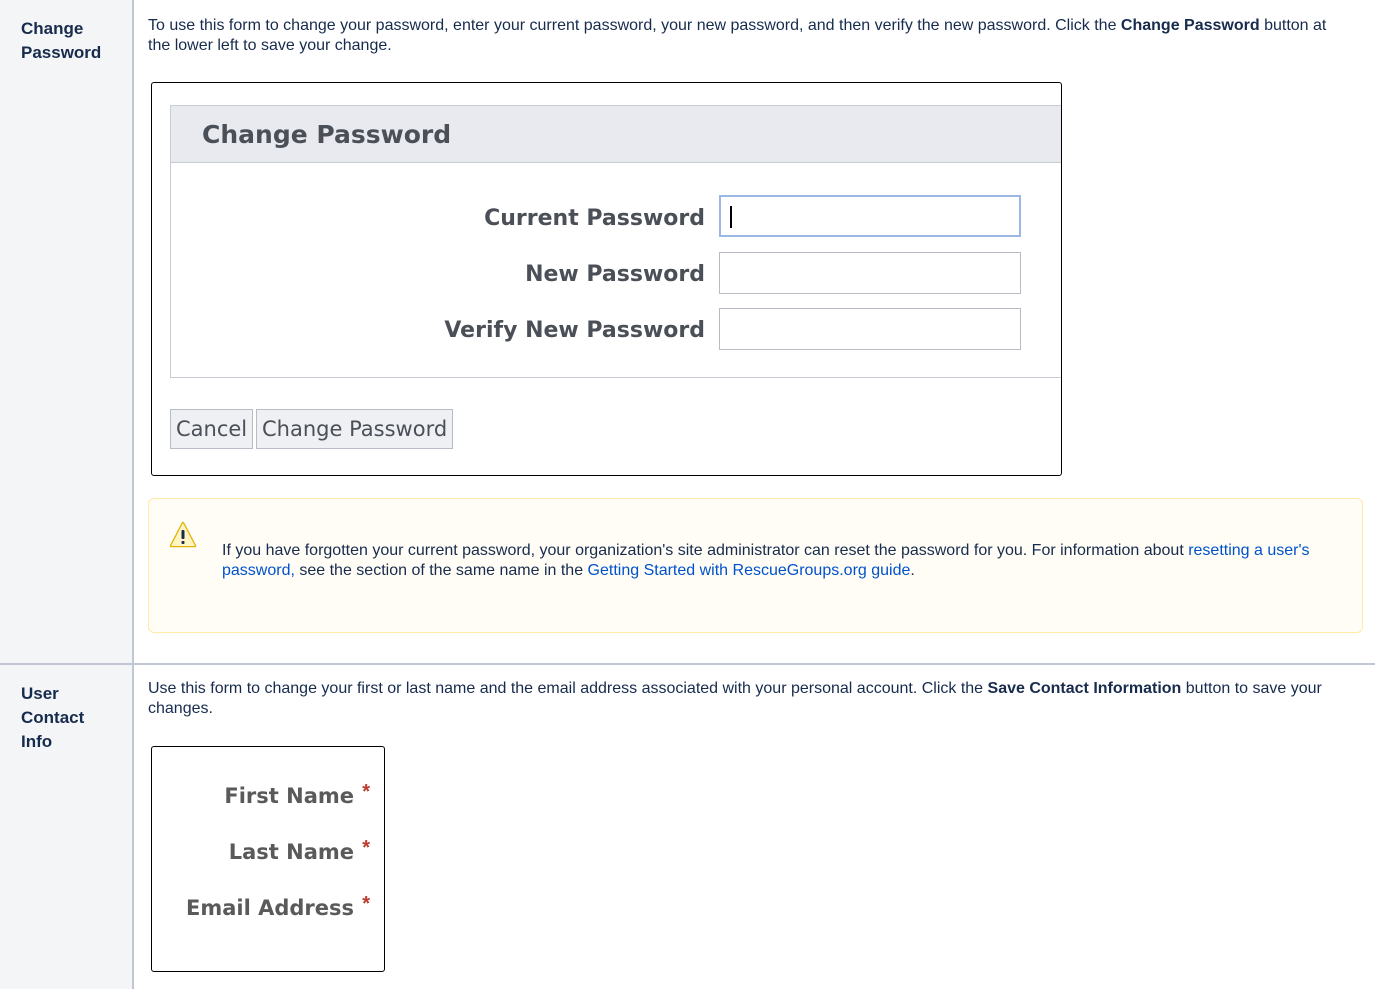 The image size is (1375, 989). I want to click on last-name-label: Last Name, so click(291, 852).